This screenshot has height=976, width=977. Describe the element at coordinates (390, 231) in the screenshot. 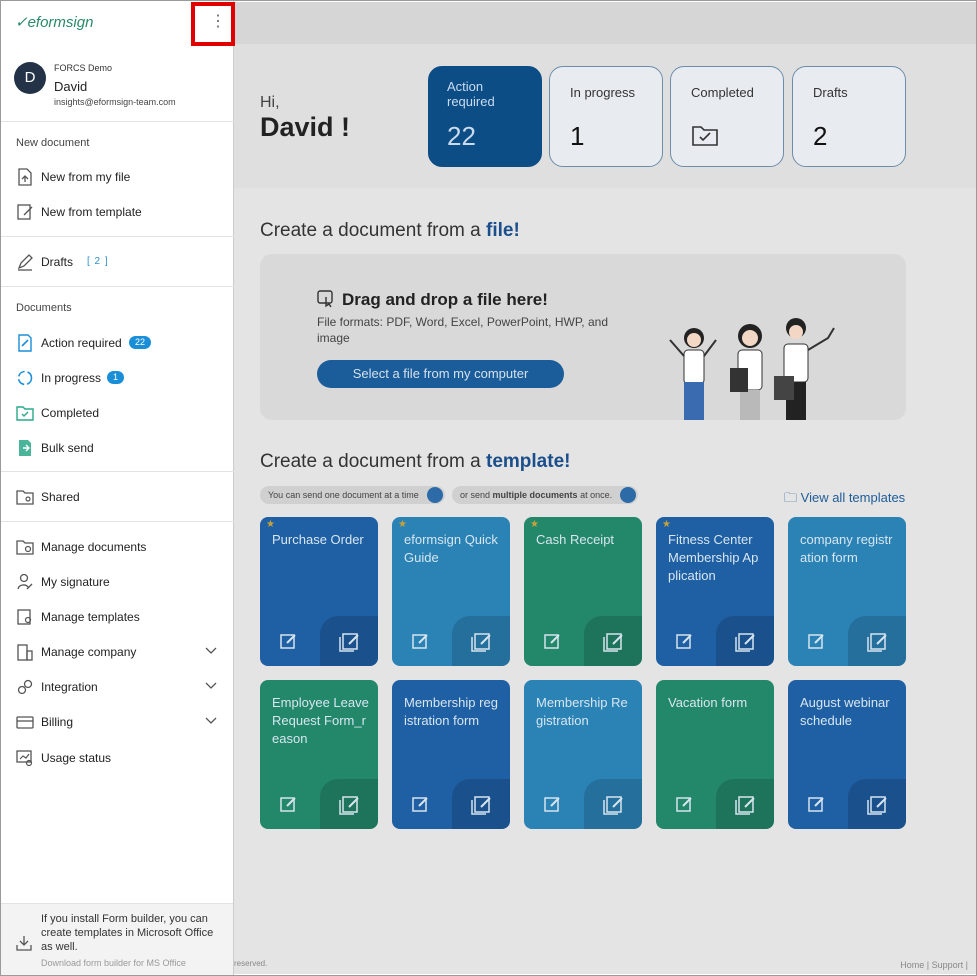

I see `file-section-title: Create a document from a file!` at that location.